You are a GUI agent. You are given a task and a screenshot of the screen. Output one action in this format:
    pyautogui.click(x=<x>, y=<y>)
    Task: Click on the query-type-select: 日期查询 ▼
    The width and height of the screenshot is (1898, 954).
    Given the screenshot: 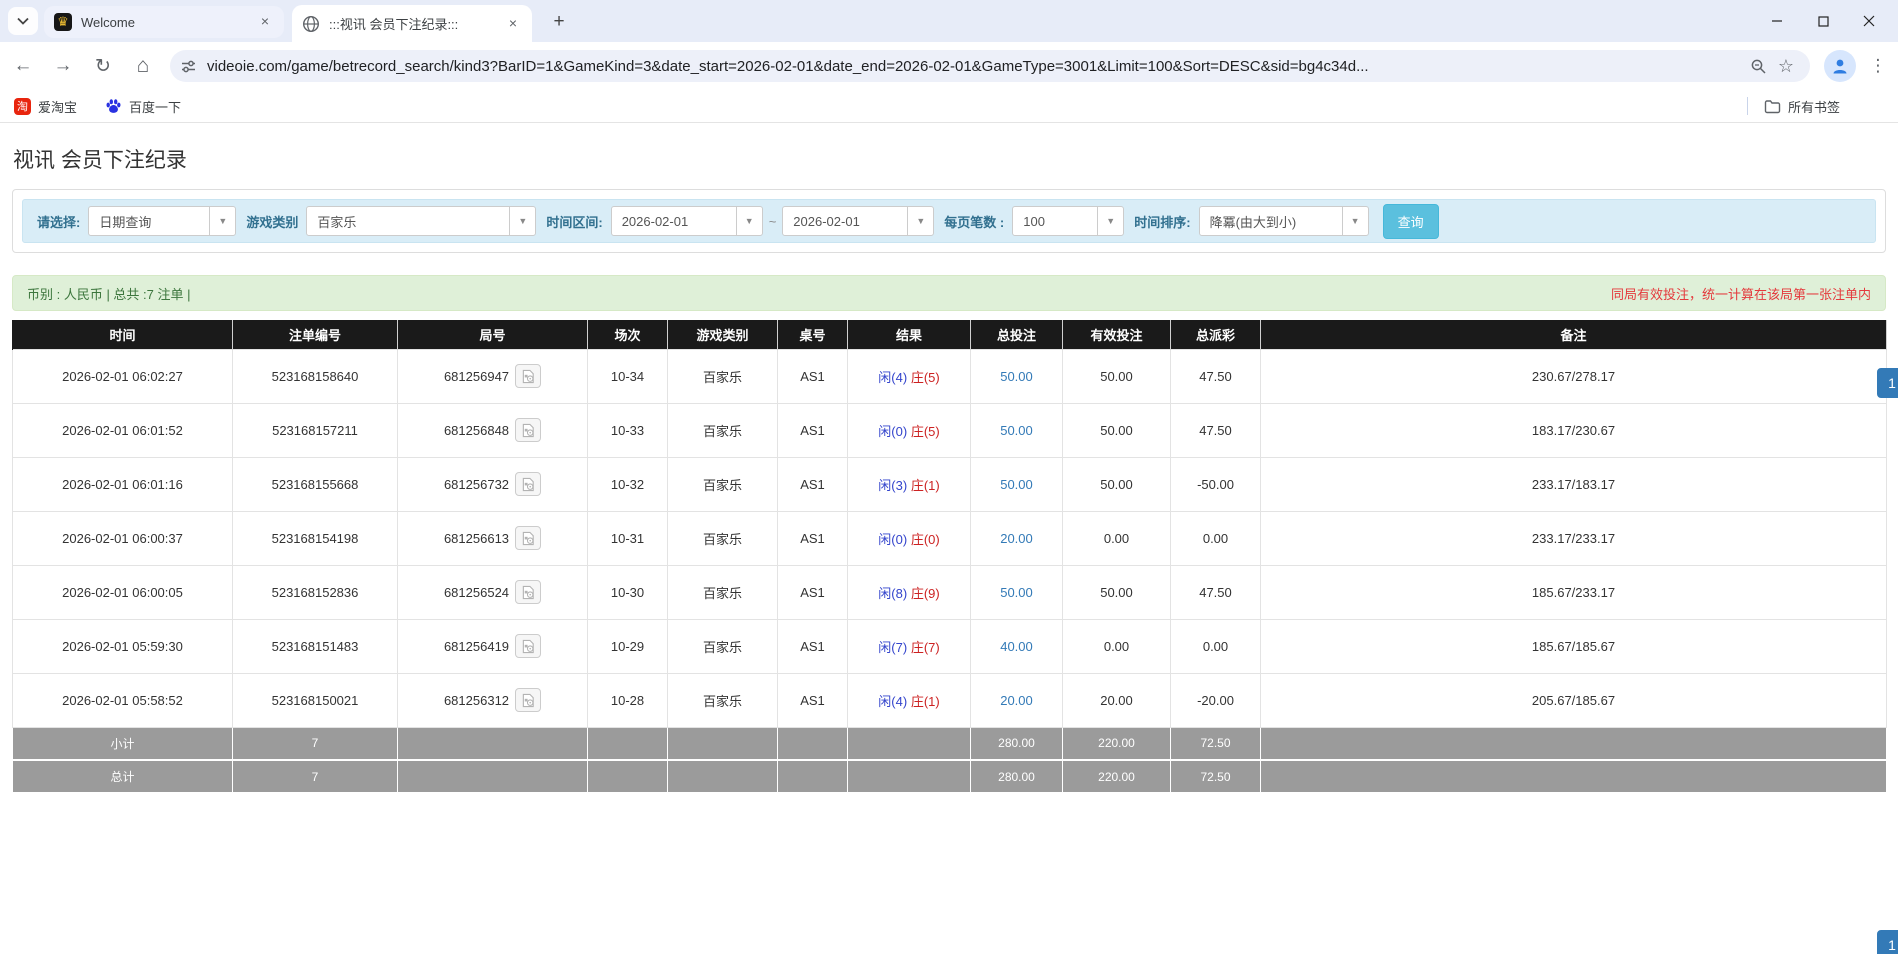 What is the action you would take?
    pyautogui.click(x=162, y=221)
    